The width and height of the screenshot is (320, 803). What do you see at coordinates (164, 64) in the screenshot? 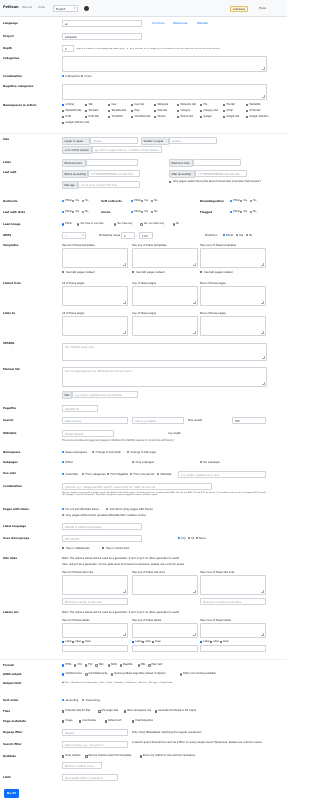
I see `categories-textarea` at bounding box center [164, 64].